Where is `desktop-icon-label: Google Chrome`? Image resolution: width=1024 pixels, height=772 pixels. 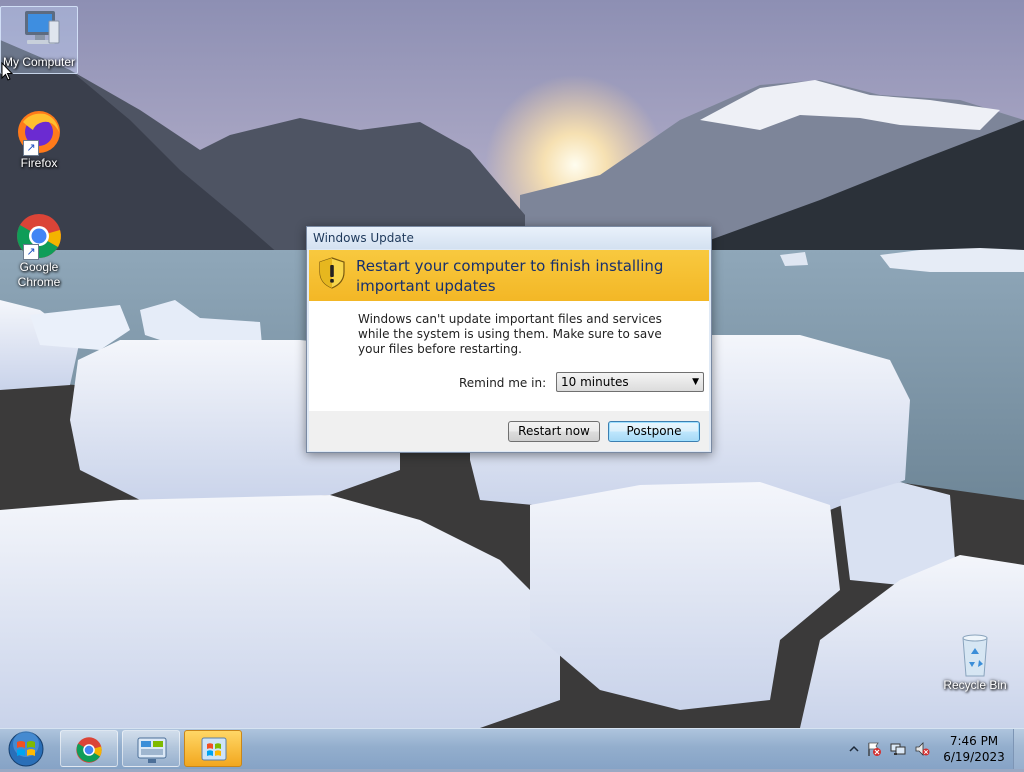
desktop-icon-label: Google Chrome is located at coordinates (39, 274).